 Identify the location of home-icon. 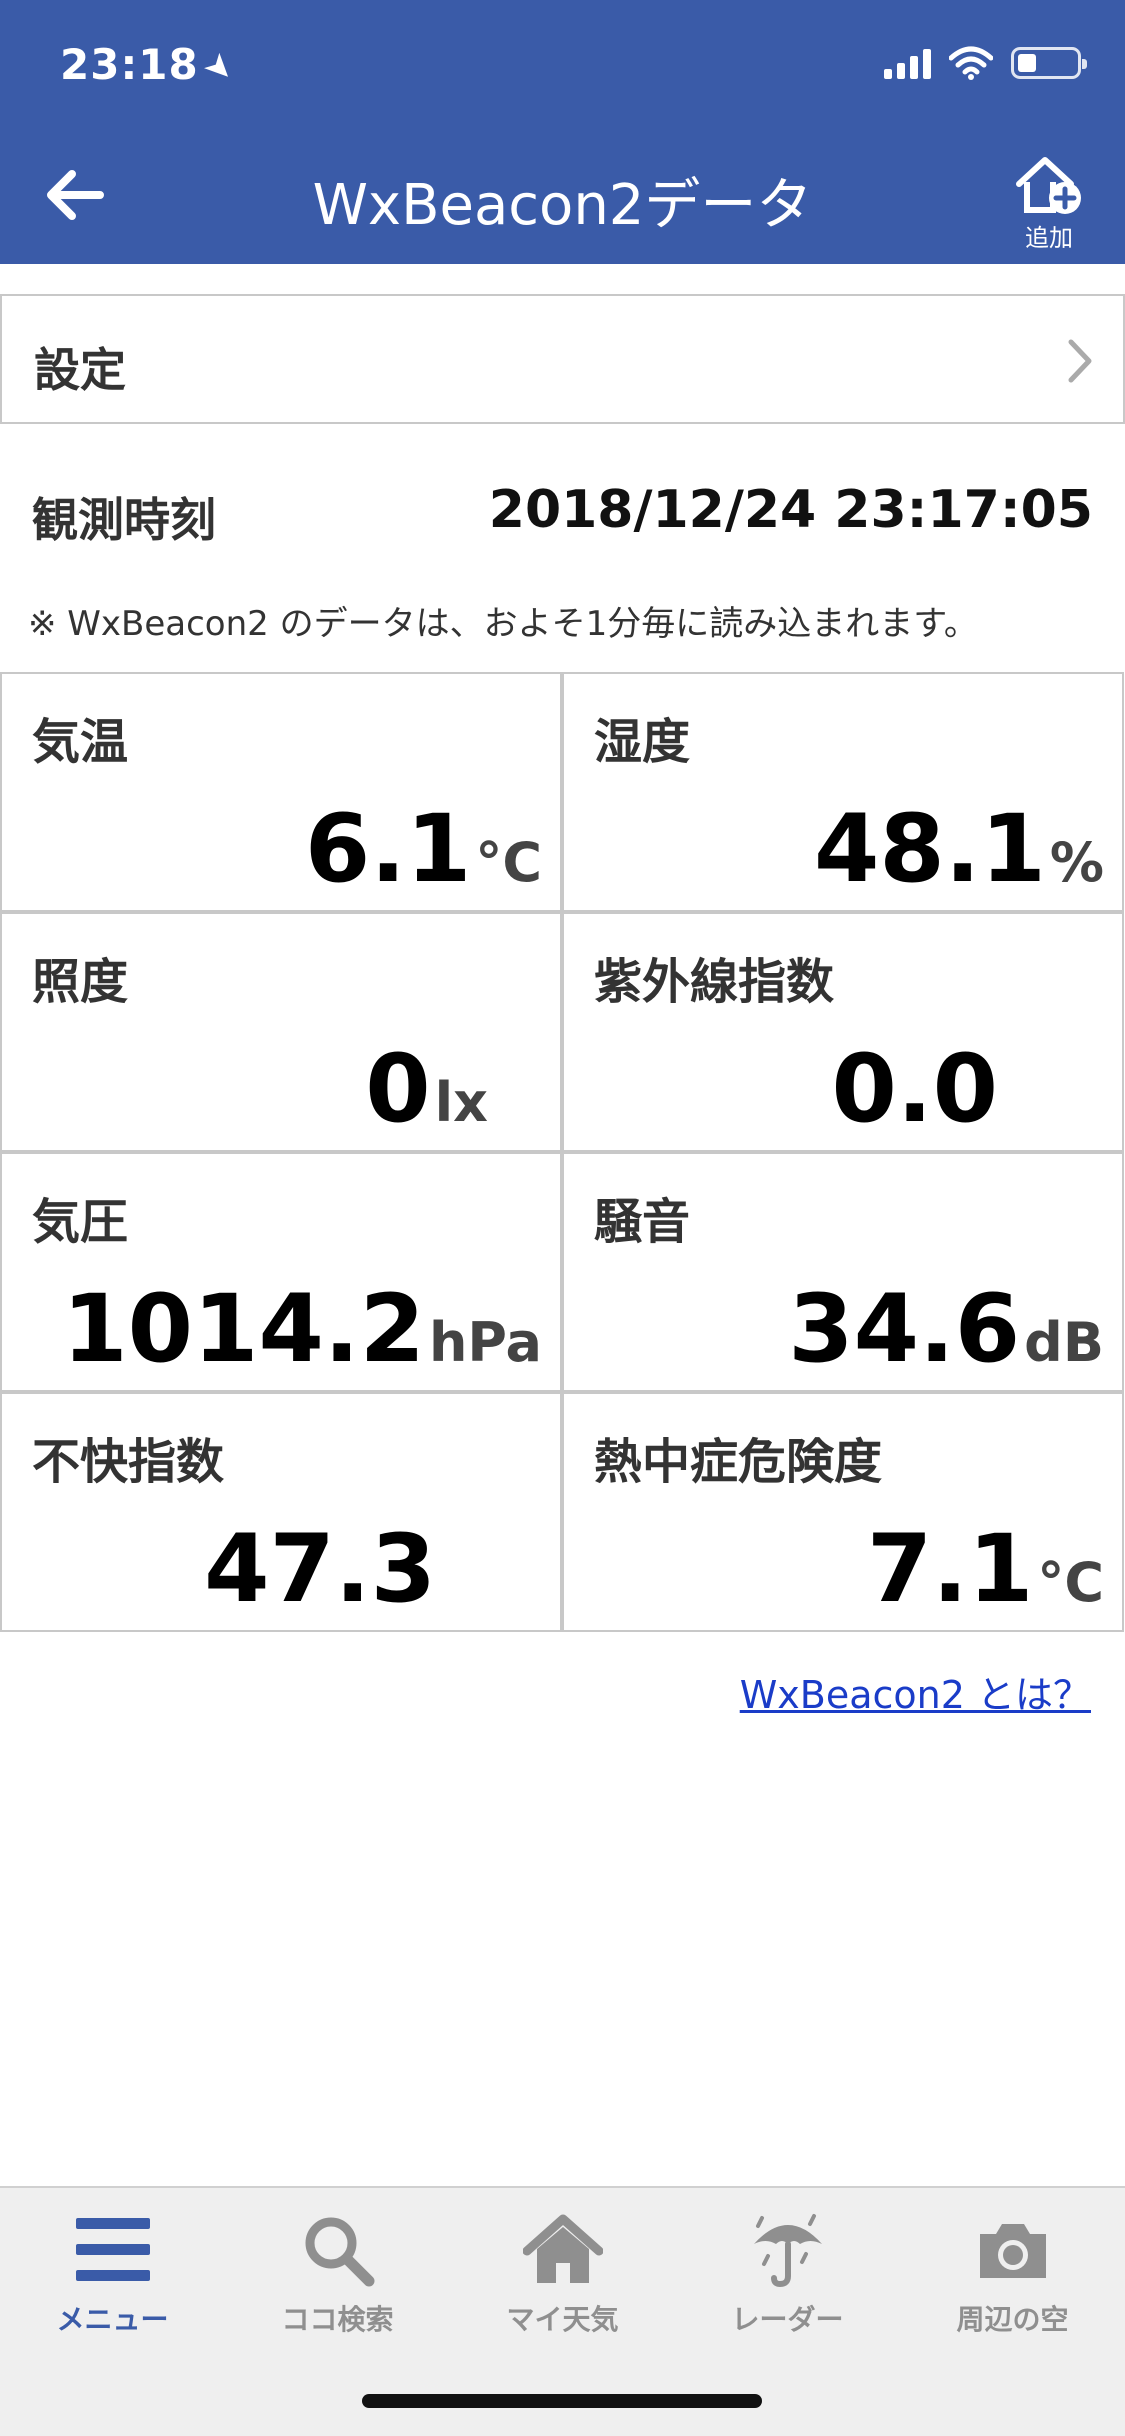
(562, 2250).